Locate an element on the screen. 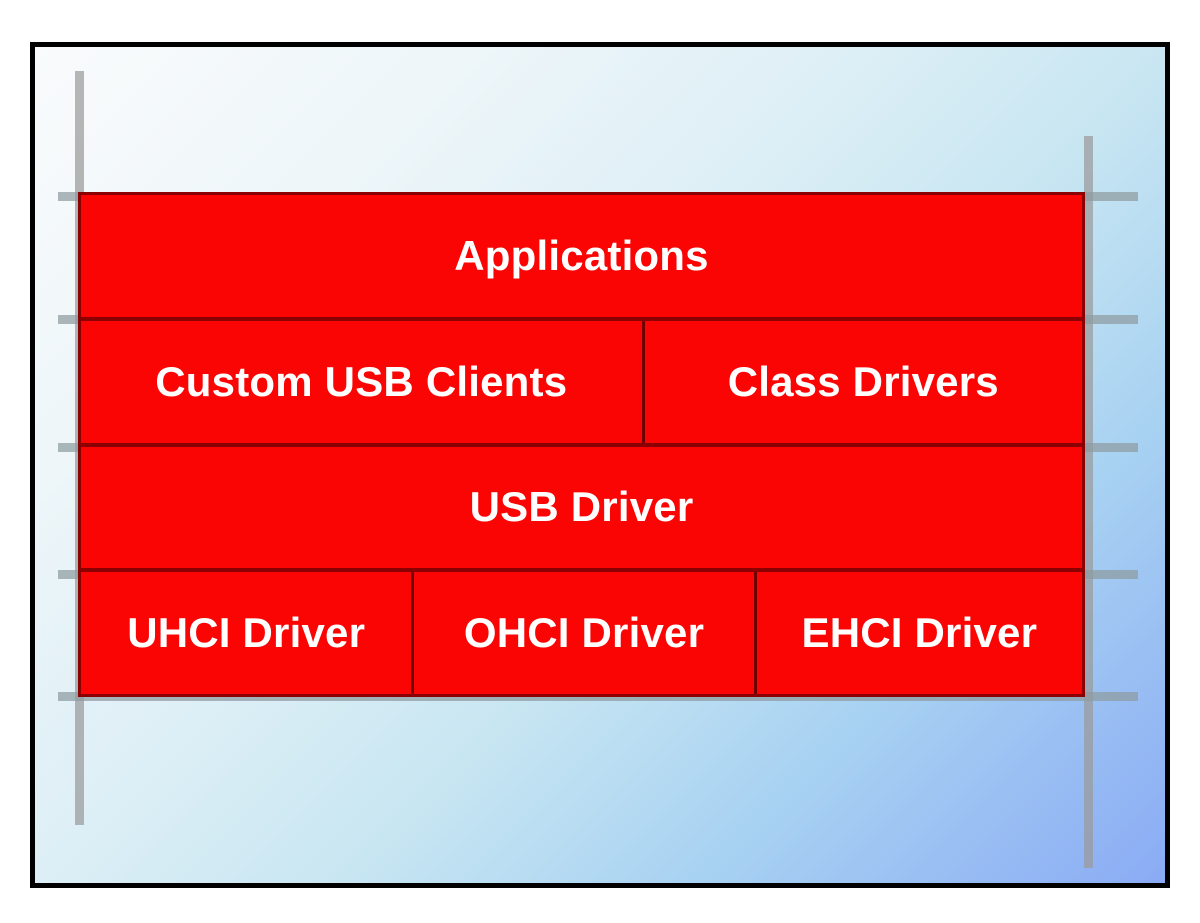  block-applications-label: Applications is located at coordinates (581, 255).